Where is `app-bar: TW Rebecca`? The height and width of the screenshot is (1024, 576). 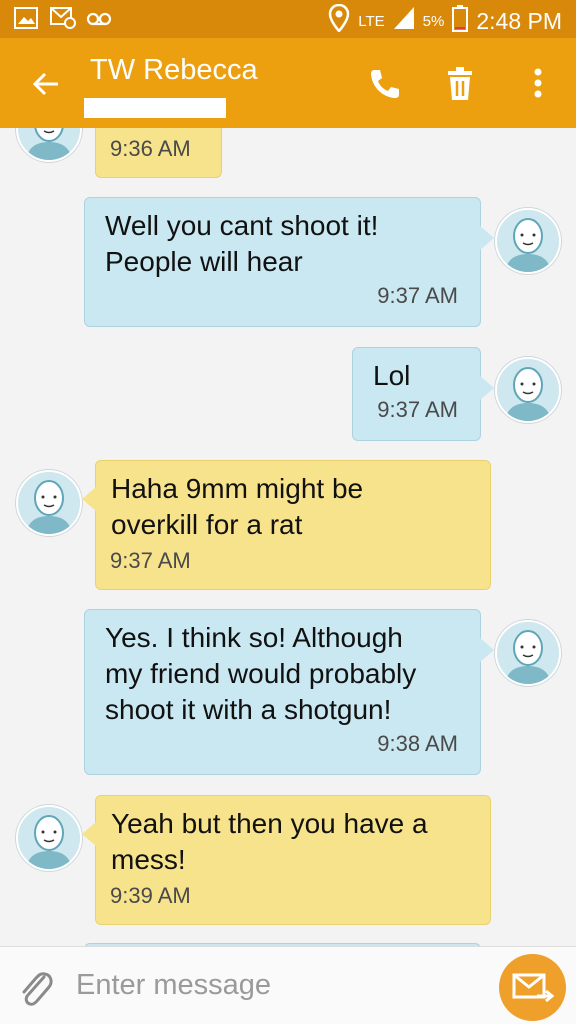
app-bar: TW Rebecca is located at coordinates (288, 83).